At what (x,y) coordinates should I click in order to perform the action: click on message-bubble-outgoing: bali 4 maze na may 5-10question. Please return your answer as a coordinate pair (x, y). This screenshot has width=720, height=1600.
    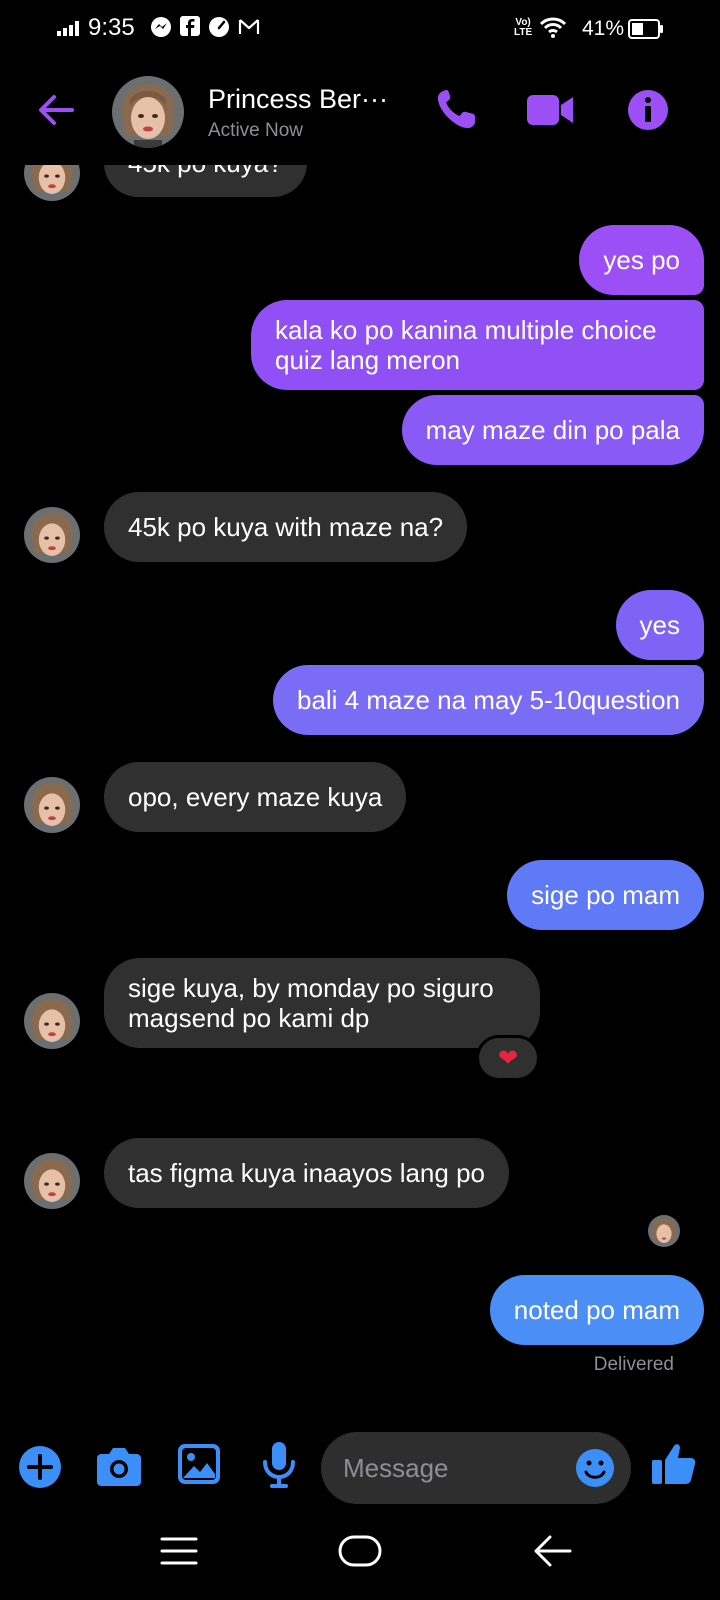
    Looking at the image, I should click on (488, 700).